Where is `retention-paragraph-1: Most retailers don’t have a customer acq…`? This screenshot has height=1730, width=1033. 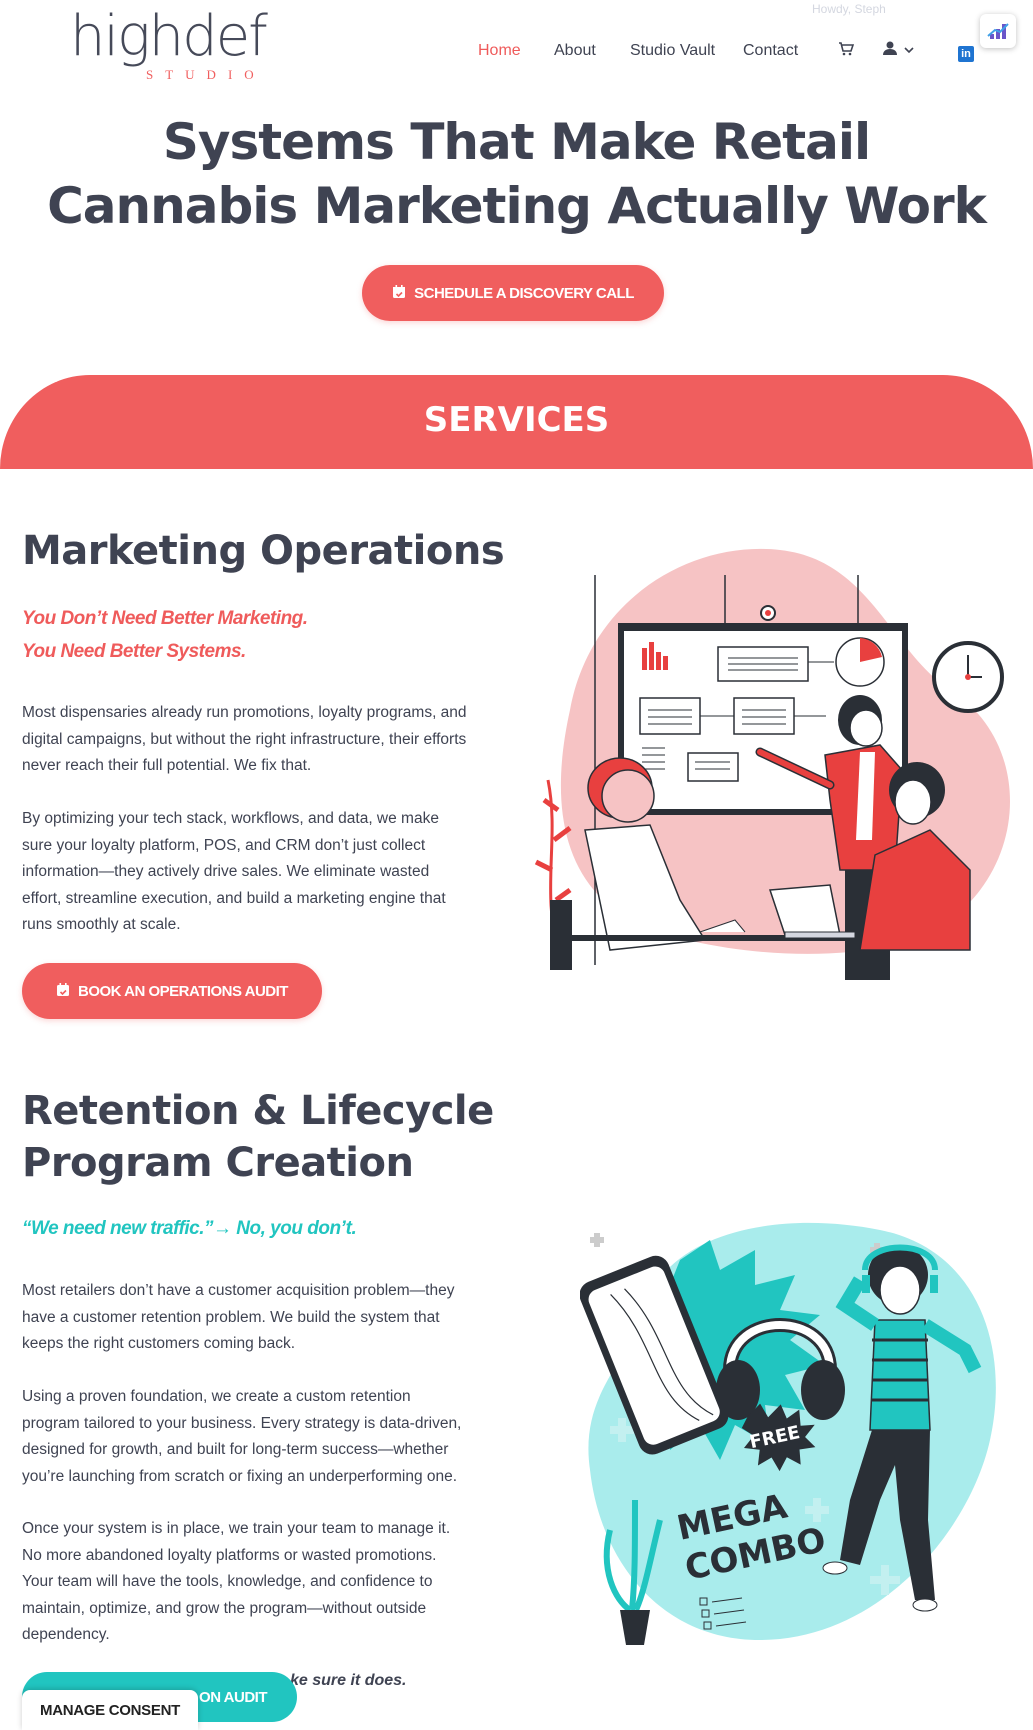 retention-paragraph-1: Most retailers don’t have a customer acq… is located at coordinates (238, 1317).